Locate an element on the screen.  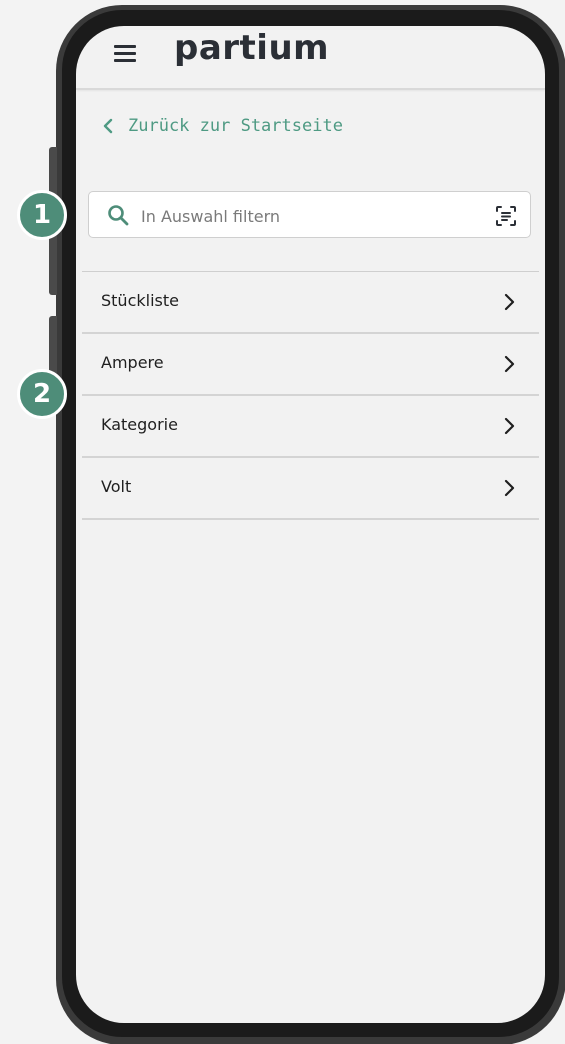
back-to-home-link: Zurück zur Startseite is located at coordinates (221, 126).